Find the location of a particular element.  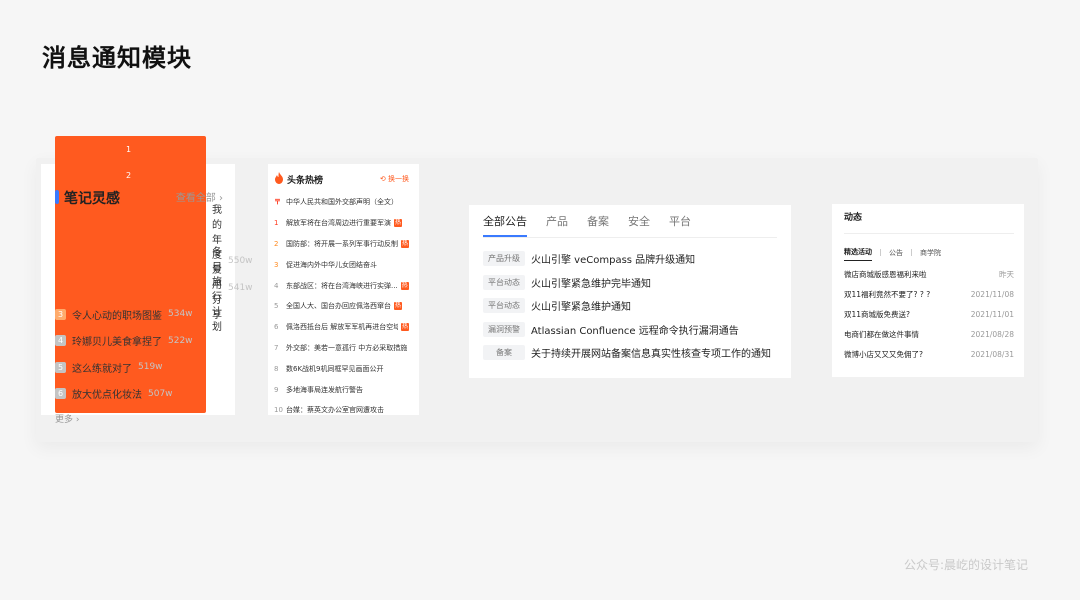

list-item: 6 佩洛西抵台后 解放军军机再进台空域热 is located at coordinates (341, 327).